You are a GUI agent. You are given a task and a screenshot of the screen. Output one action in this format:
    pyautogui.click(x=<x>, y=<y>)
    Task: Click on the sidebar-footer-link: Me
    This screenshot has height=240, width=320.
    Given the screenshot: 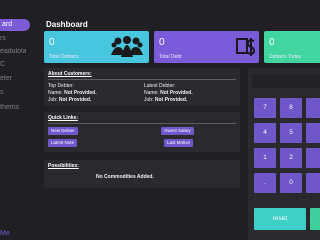 What is the action you would take?
    pyautogui.click(x=5, y=233)
    